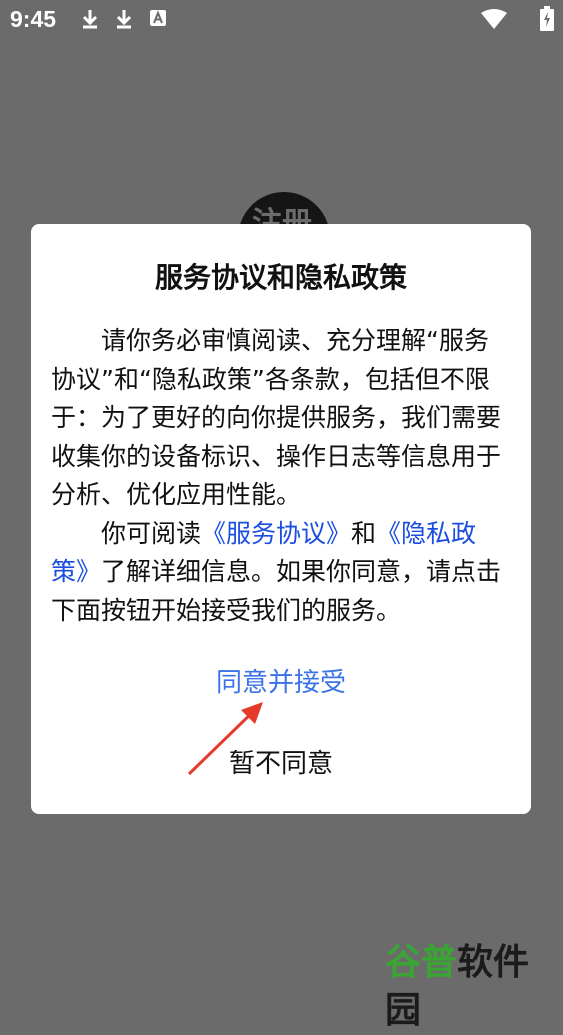 The height and width of the screenshot is (1035, 563). Describe the element at coordinates (281, 680) in the screenshot. I see `accept-button: 同意并接受` at that location.